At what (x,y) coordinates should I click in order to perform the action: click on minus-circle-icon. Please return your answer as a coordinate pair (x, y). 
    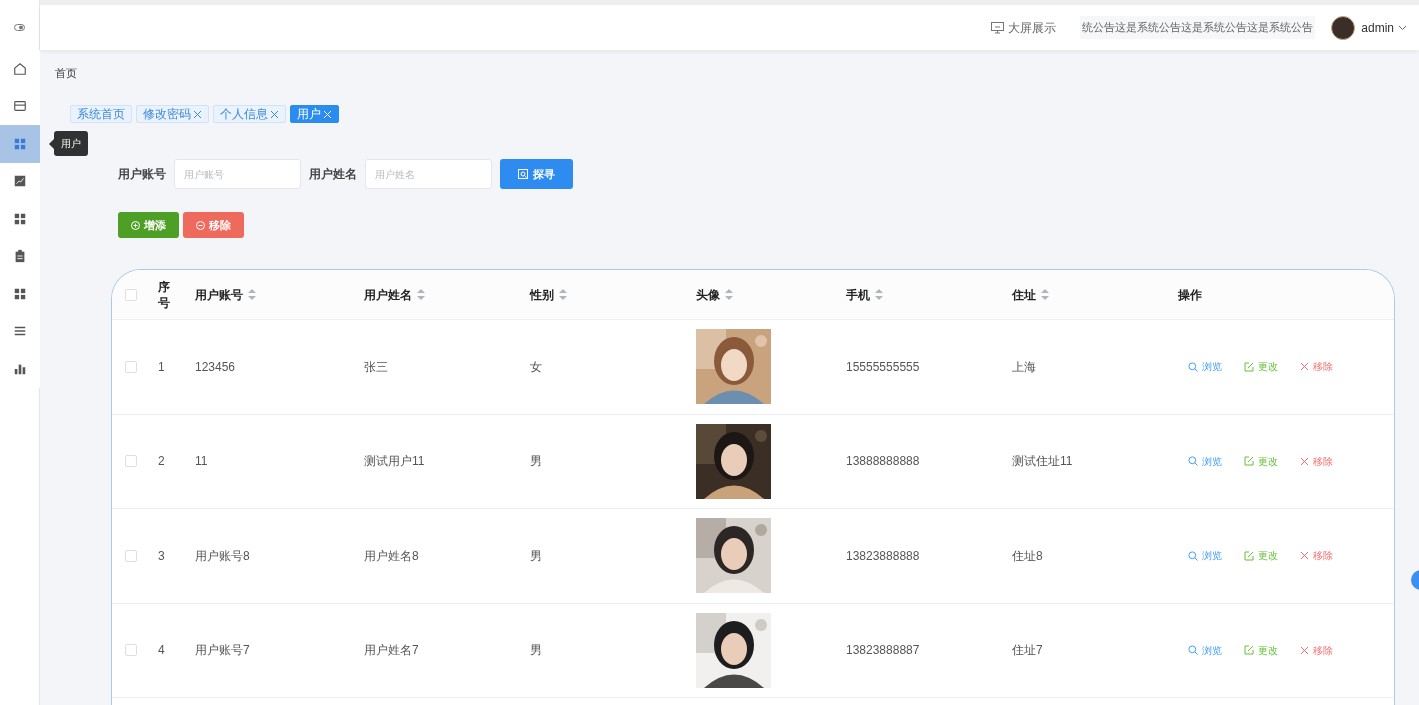
    Looking at the image, I should click on (200, 225).